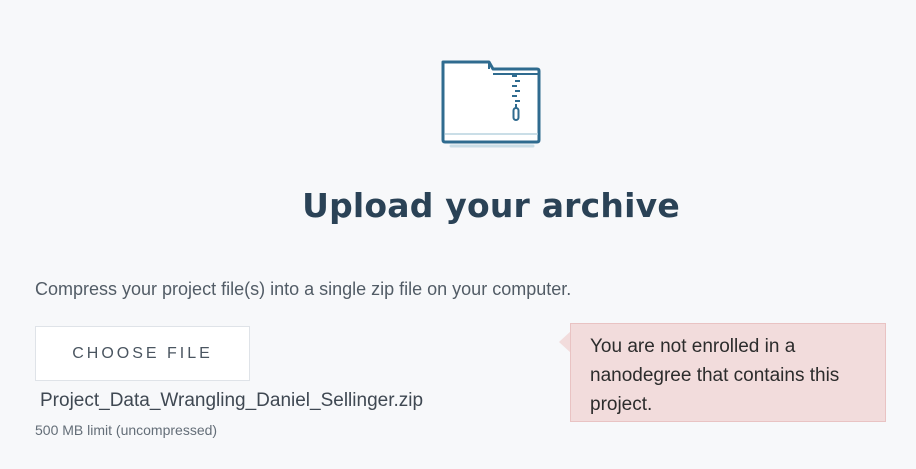 The height and width of the screenshot is (469, 916). What do you see at coordinates (126, 430) in the screenshot?
I see `file-size-limit: 500 MB limit (uncompressed)` at bounding box center [126, 430].